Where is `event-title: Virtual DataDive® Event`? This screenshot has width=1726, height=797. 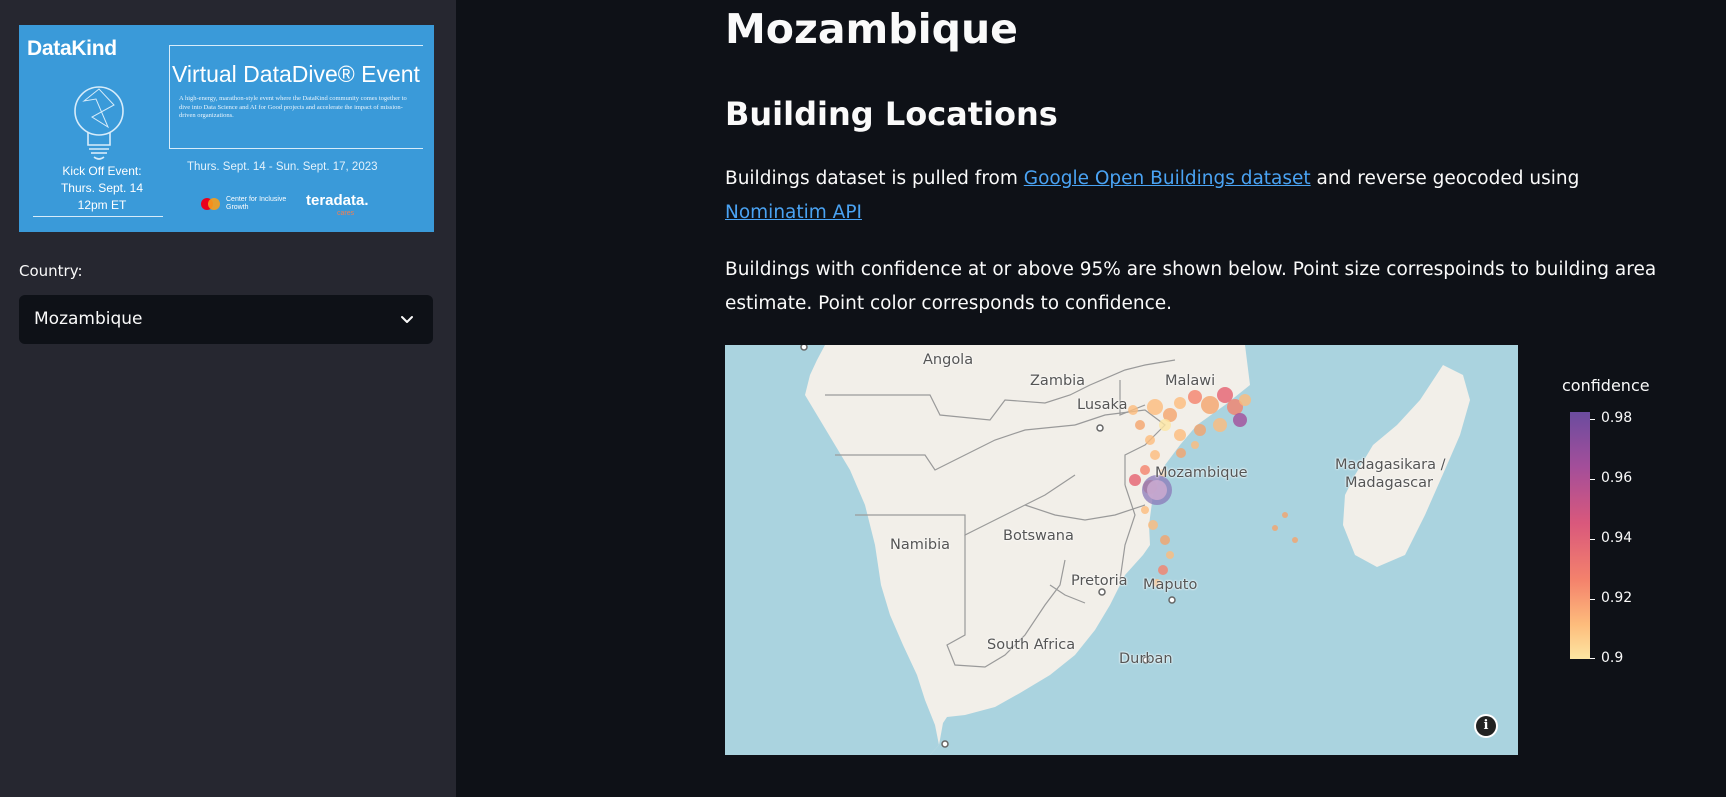 event-title: Virtual DataDive® Event is located at coordinates (296, 74).